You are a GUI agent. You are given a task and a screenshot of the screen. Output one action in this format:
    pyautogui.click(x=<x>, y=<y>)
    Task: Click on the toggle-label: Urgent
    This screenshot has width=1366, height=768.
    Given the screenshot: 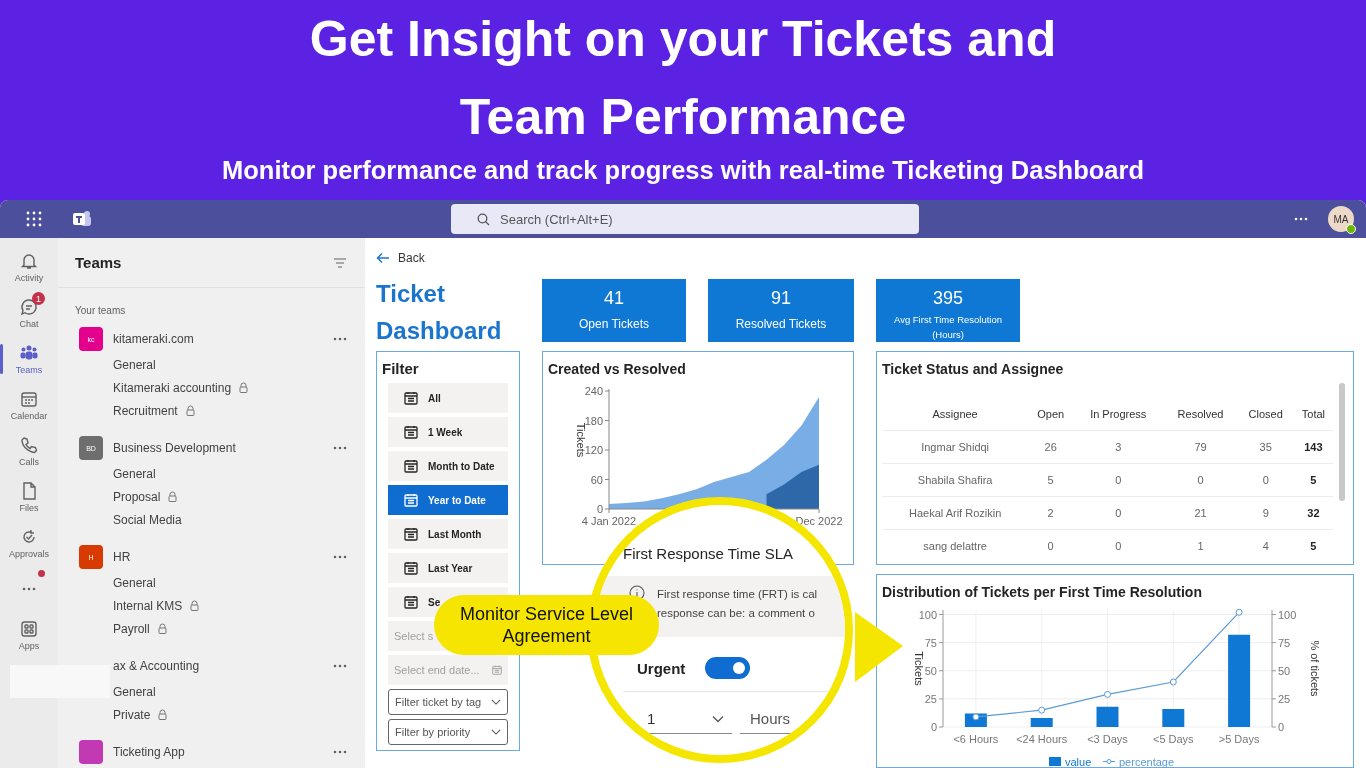 What is the action you would take?
    pyautogui.click(x=661, y=668)
    